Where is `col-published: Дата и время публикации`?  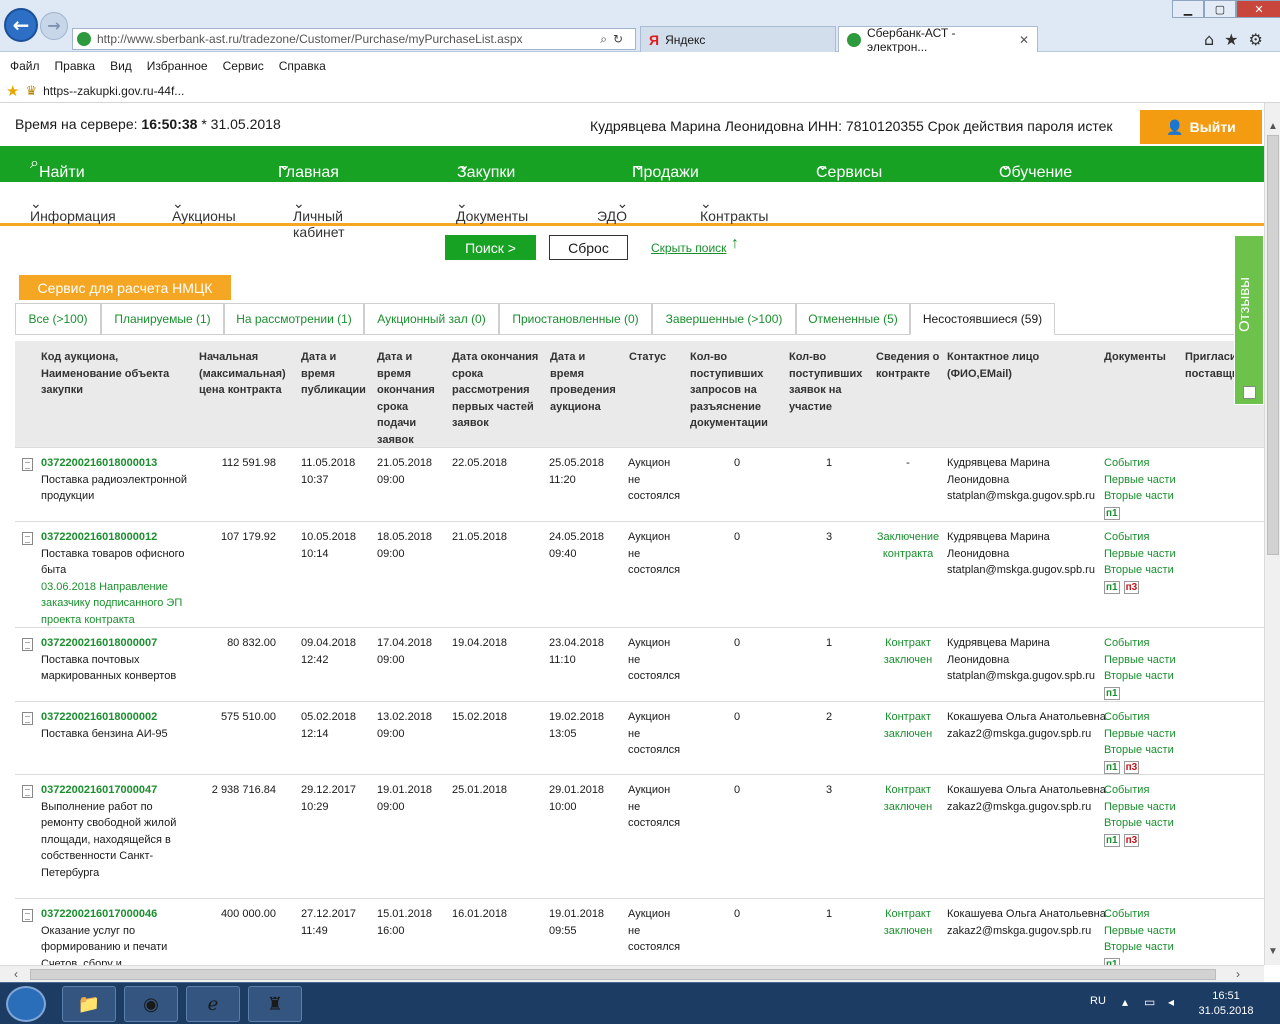
col-published: Дата и время публикации is located at coordinates (335, 374).